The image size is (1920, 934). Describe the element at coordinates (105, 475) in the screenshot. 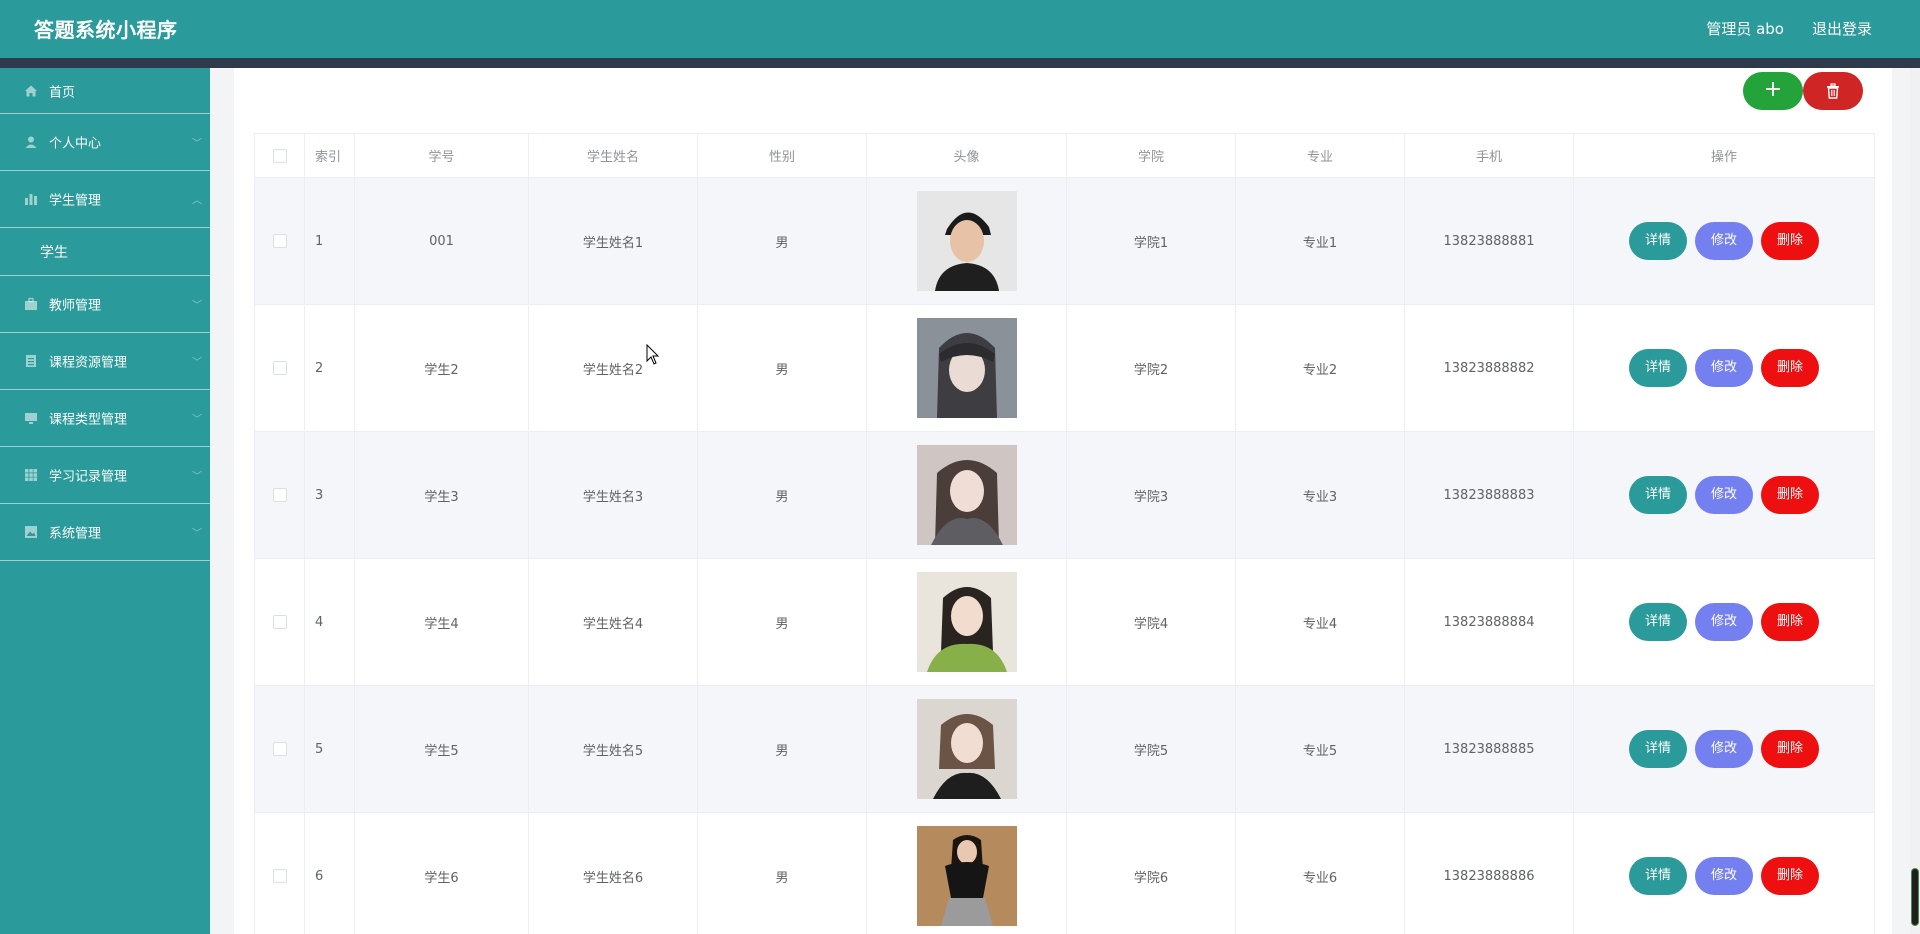

I see `sidebar-item-study-record-management: 学习记录管理 ﹀` at that location.